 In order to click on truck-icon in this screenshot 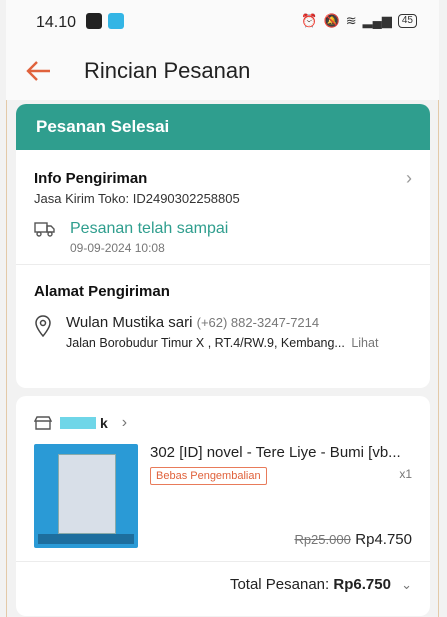, I will do `click(44, 229)`.